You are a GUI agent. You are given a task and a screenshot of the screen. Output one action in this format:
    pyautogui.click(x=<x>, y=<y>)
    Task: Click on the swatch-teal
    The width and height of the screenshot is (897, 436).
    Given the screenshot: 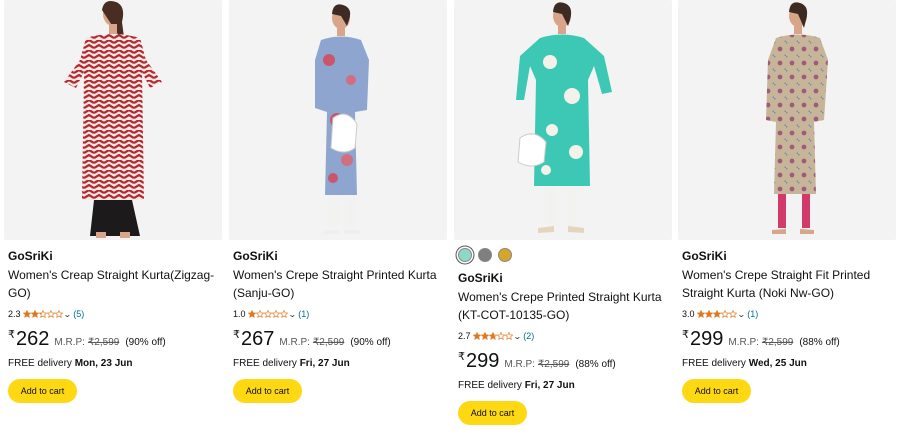 What is the action you would take?
    pyautogui.click(x=465, y=255)
    